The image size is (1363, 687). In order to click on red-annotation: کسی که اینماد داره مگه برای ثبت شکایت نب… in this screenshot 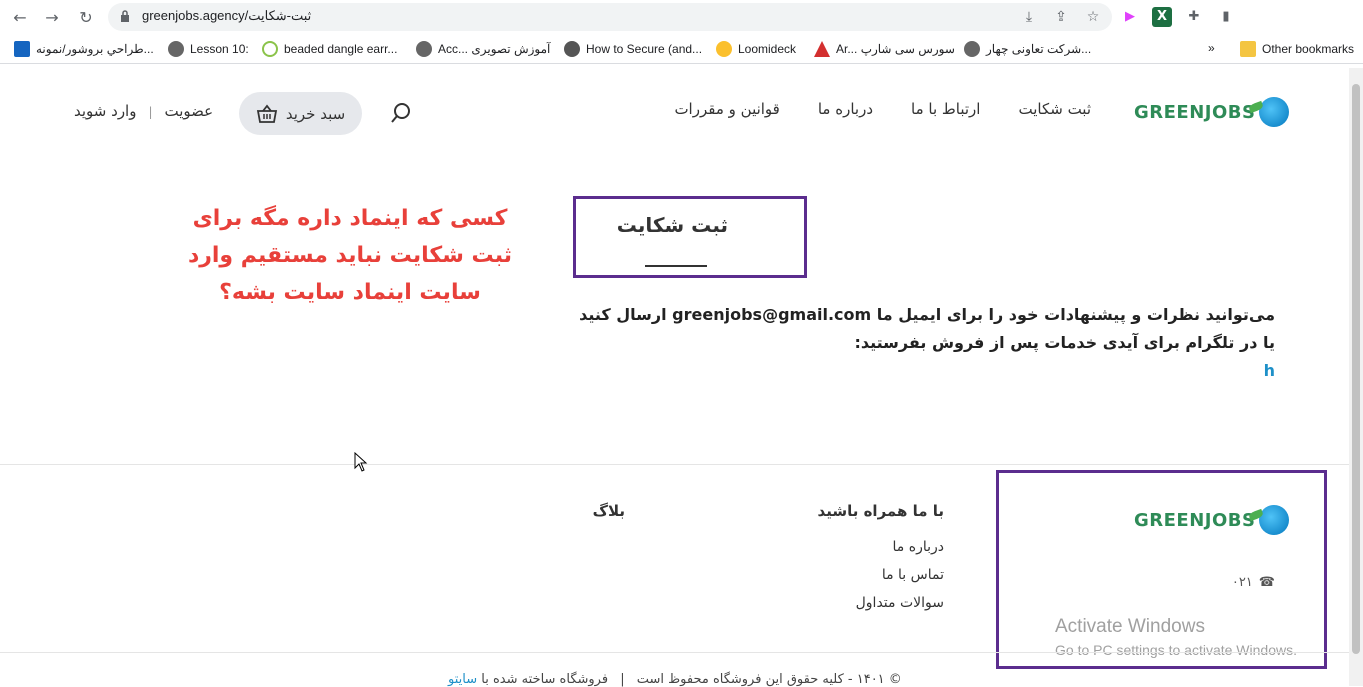, I will do `click(350, 255)`.